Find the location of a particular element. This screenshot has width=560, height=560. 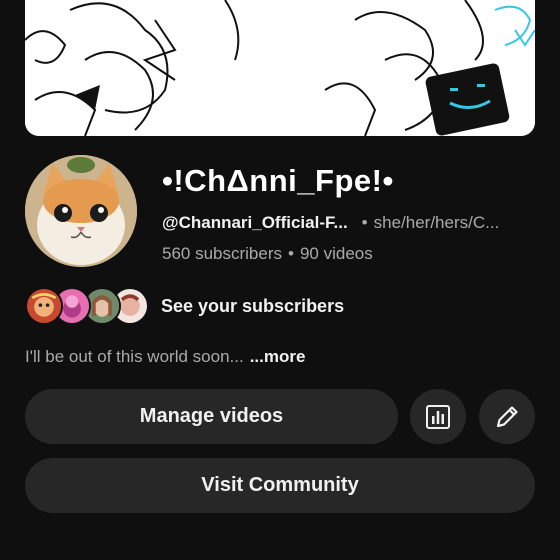

analytics-icon is located at coordinates (438, 416).